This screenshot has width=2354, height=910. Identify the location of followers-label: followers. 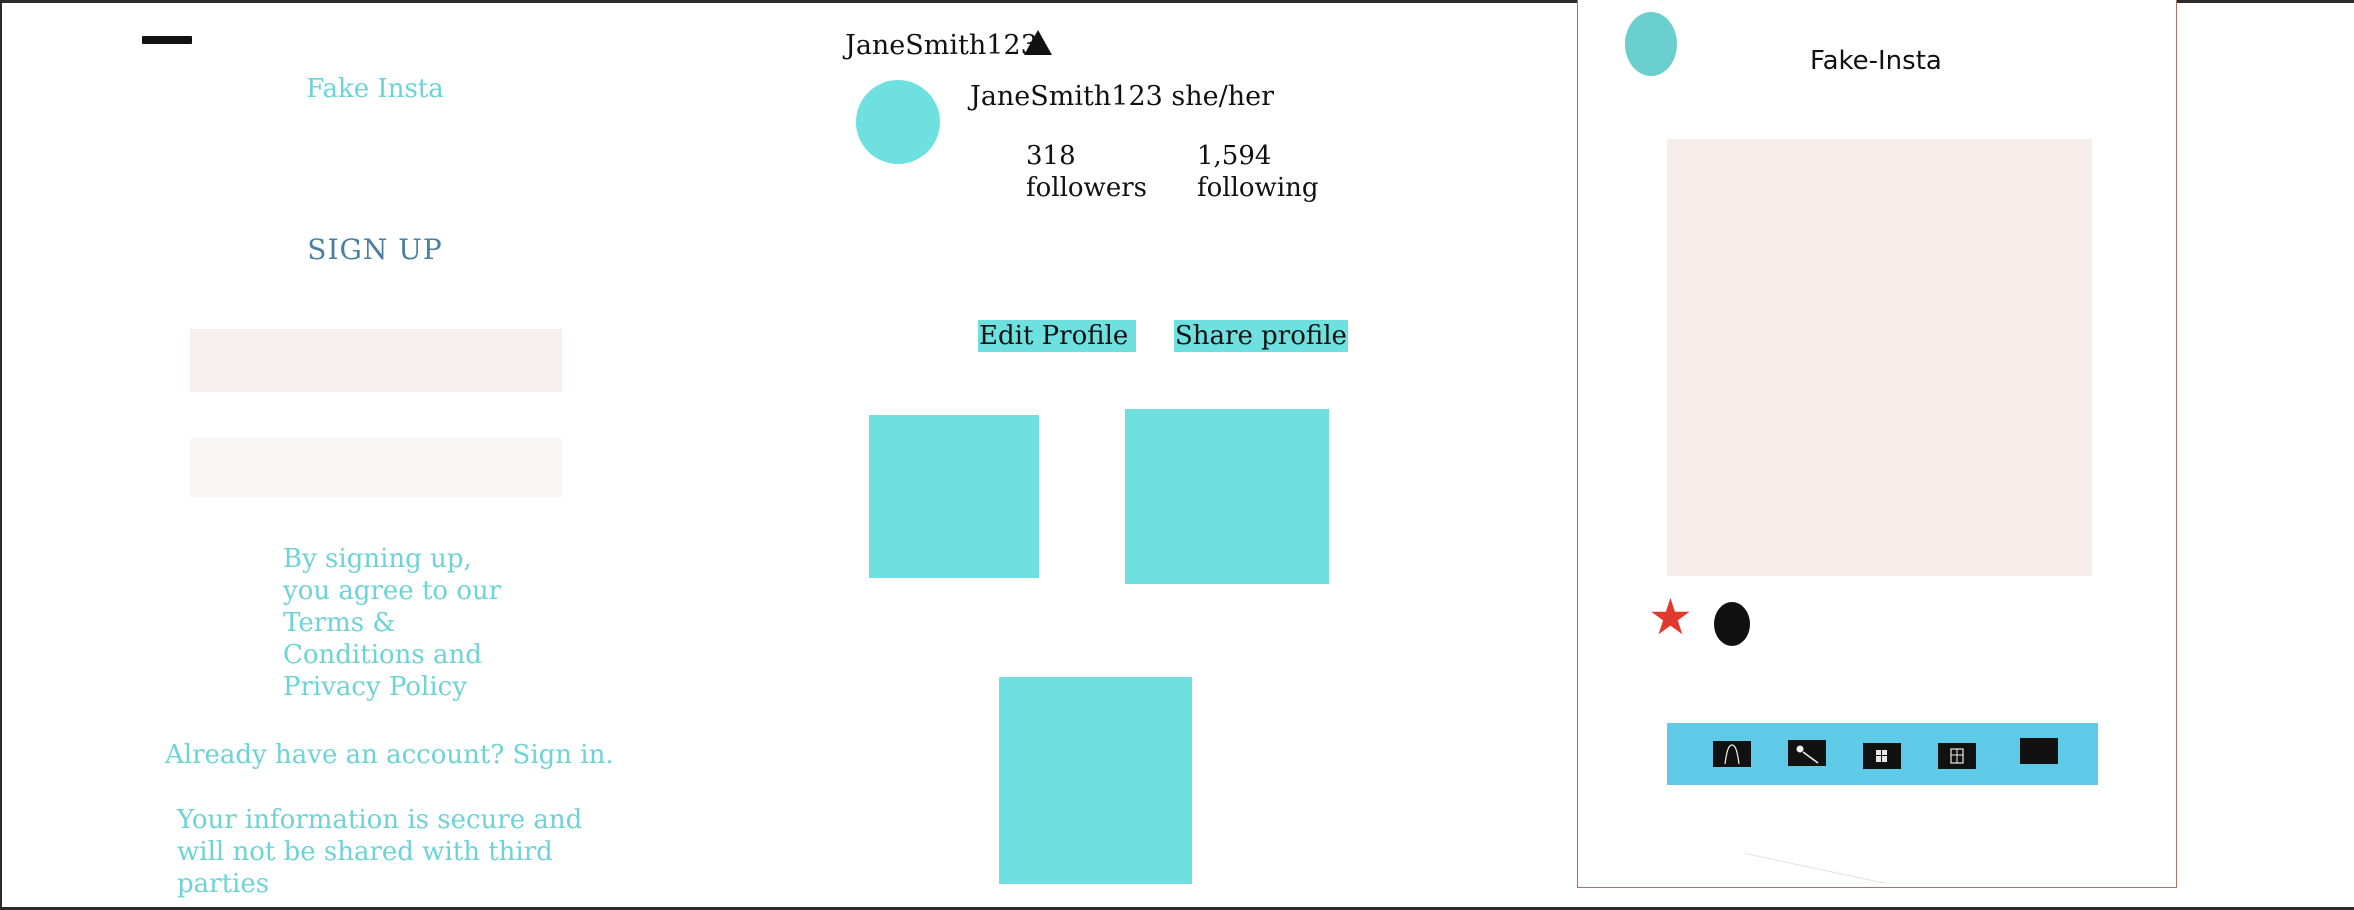
(1086, 188).